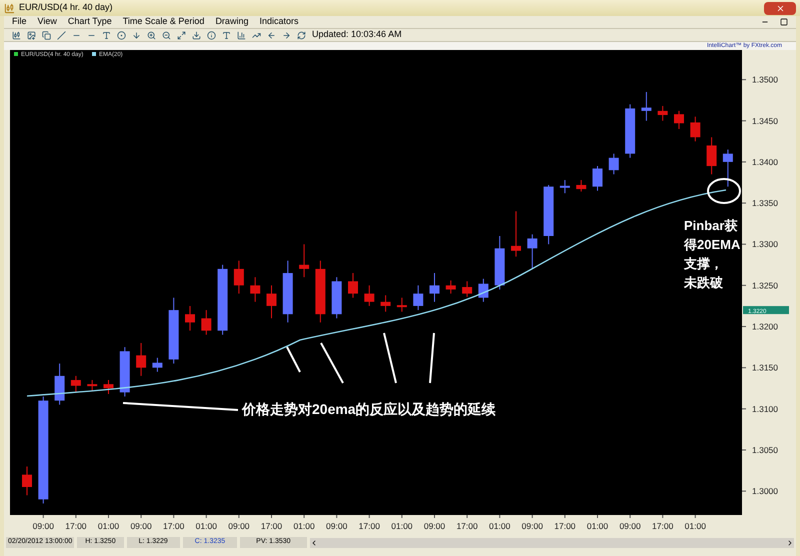 The height and width of the screenshot is (556, 800). What do you see at coordinates (790, 542) in the screenshot?
I see `scroll-right-icon` at bounding box center [790, 542].